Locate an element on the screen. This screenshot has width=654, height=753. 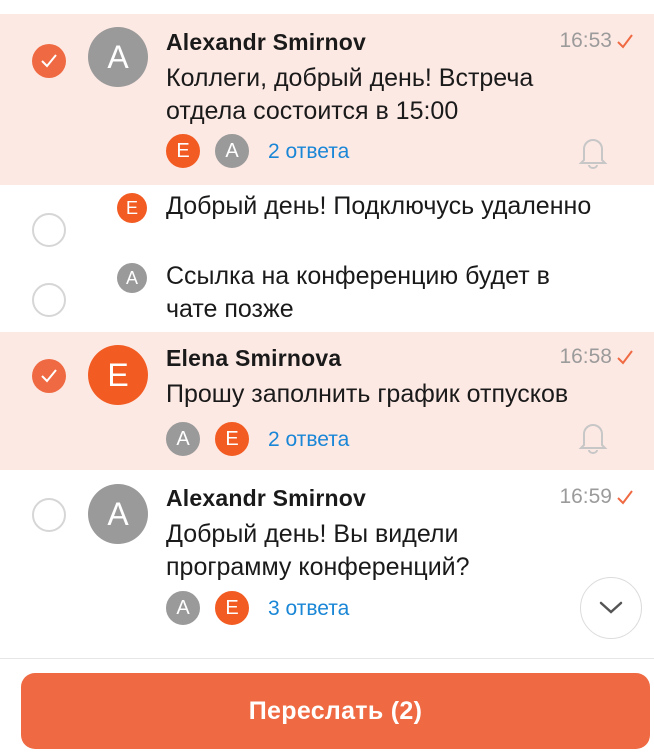
message-text-line: Добрый день! Вы видели is located at coordinates (312, 534).